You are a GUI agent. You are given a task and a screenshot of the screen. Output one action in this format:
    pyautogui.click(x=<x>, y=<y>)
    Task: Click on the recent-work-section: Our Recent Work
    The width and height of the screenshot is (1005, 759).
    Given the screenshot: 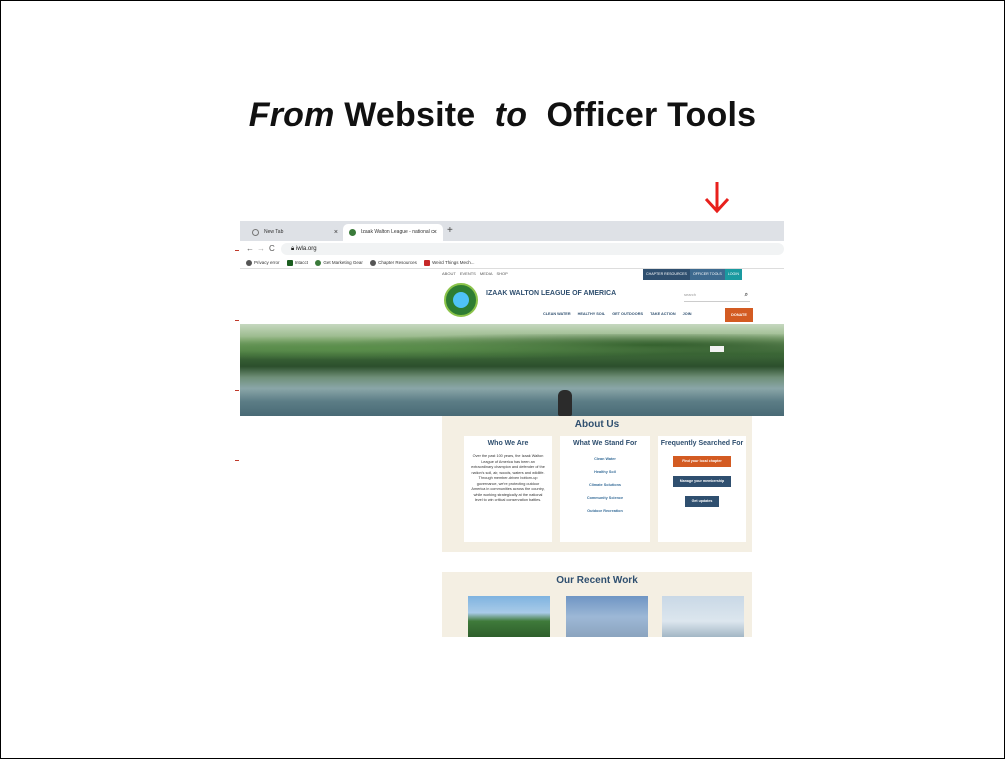 What is the action you would take?
    pyautogui.click(x=597, y=604)
    